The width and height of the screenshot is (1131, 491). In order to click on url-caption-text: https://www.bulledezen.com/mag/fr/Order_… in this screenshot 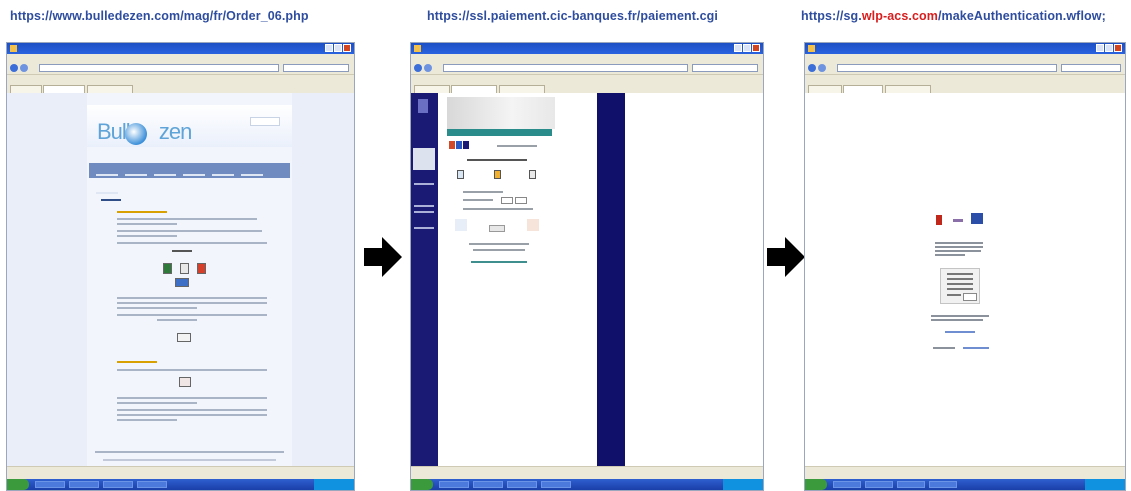, I will do `click(159, 16)`.